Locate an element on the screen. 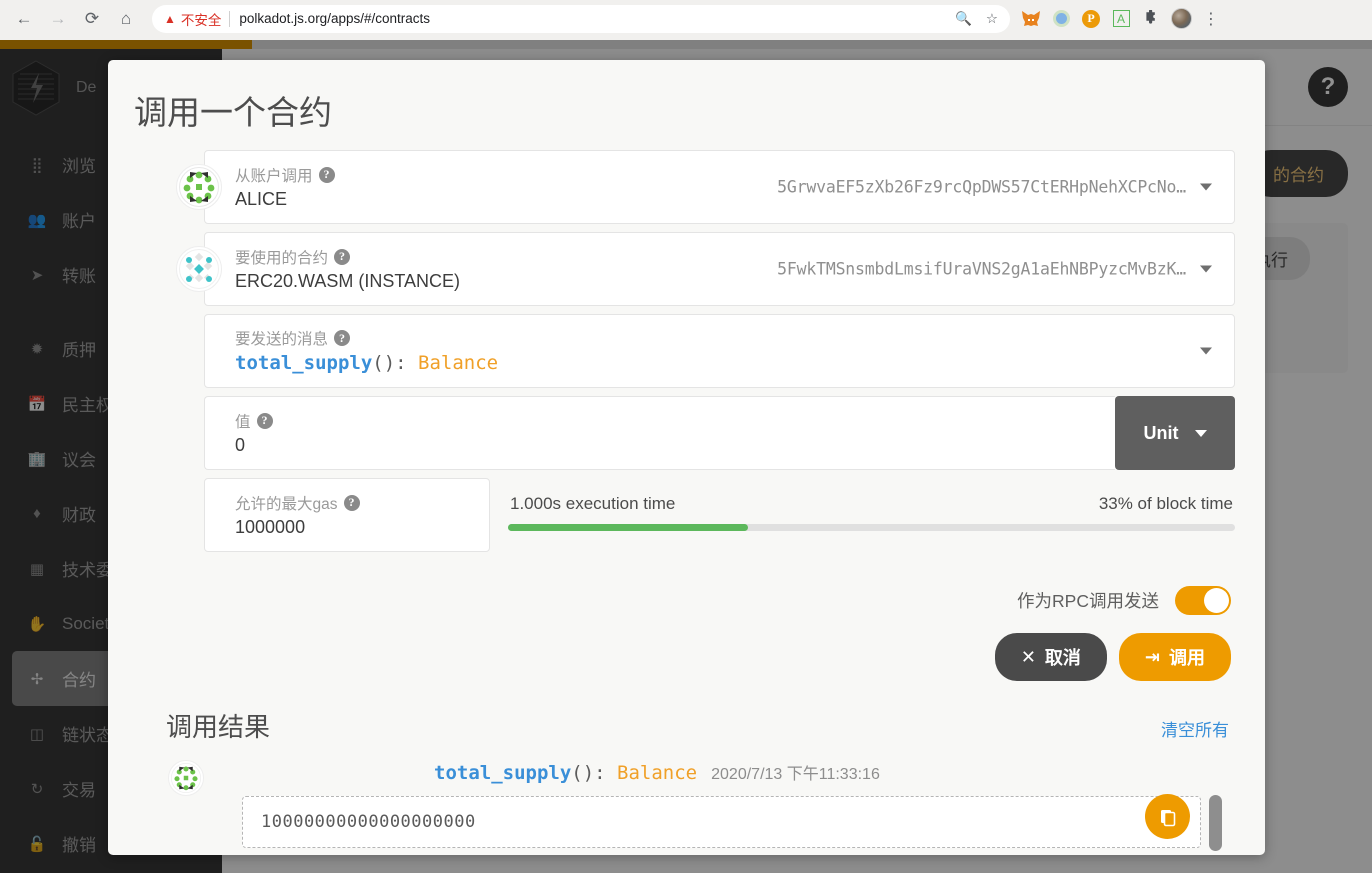  close-x-icon: ✕ is located at coordinates (1028, 656).